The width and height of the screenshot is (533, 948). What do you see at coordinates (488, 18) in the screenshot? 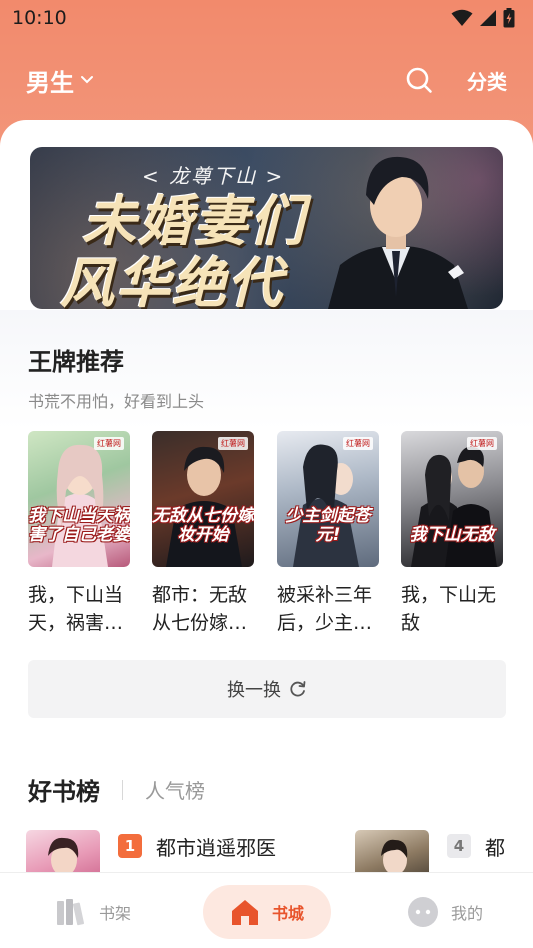
I see `signal-icon` at bounding box center [488, 18].